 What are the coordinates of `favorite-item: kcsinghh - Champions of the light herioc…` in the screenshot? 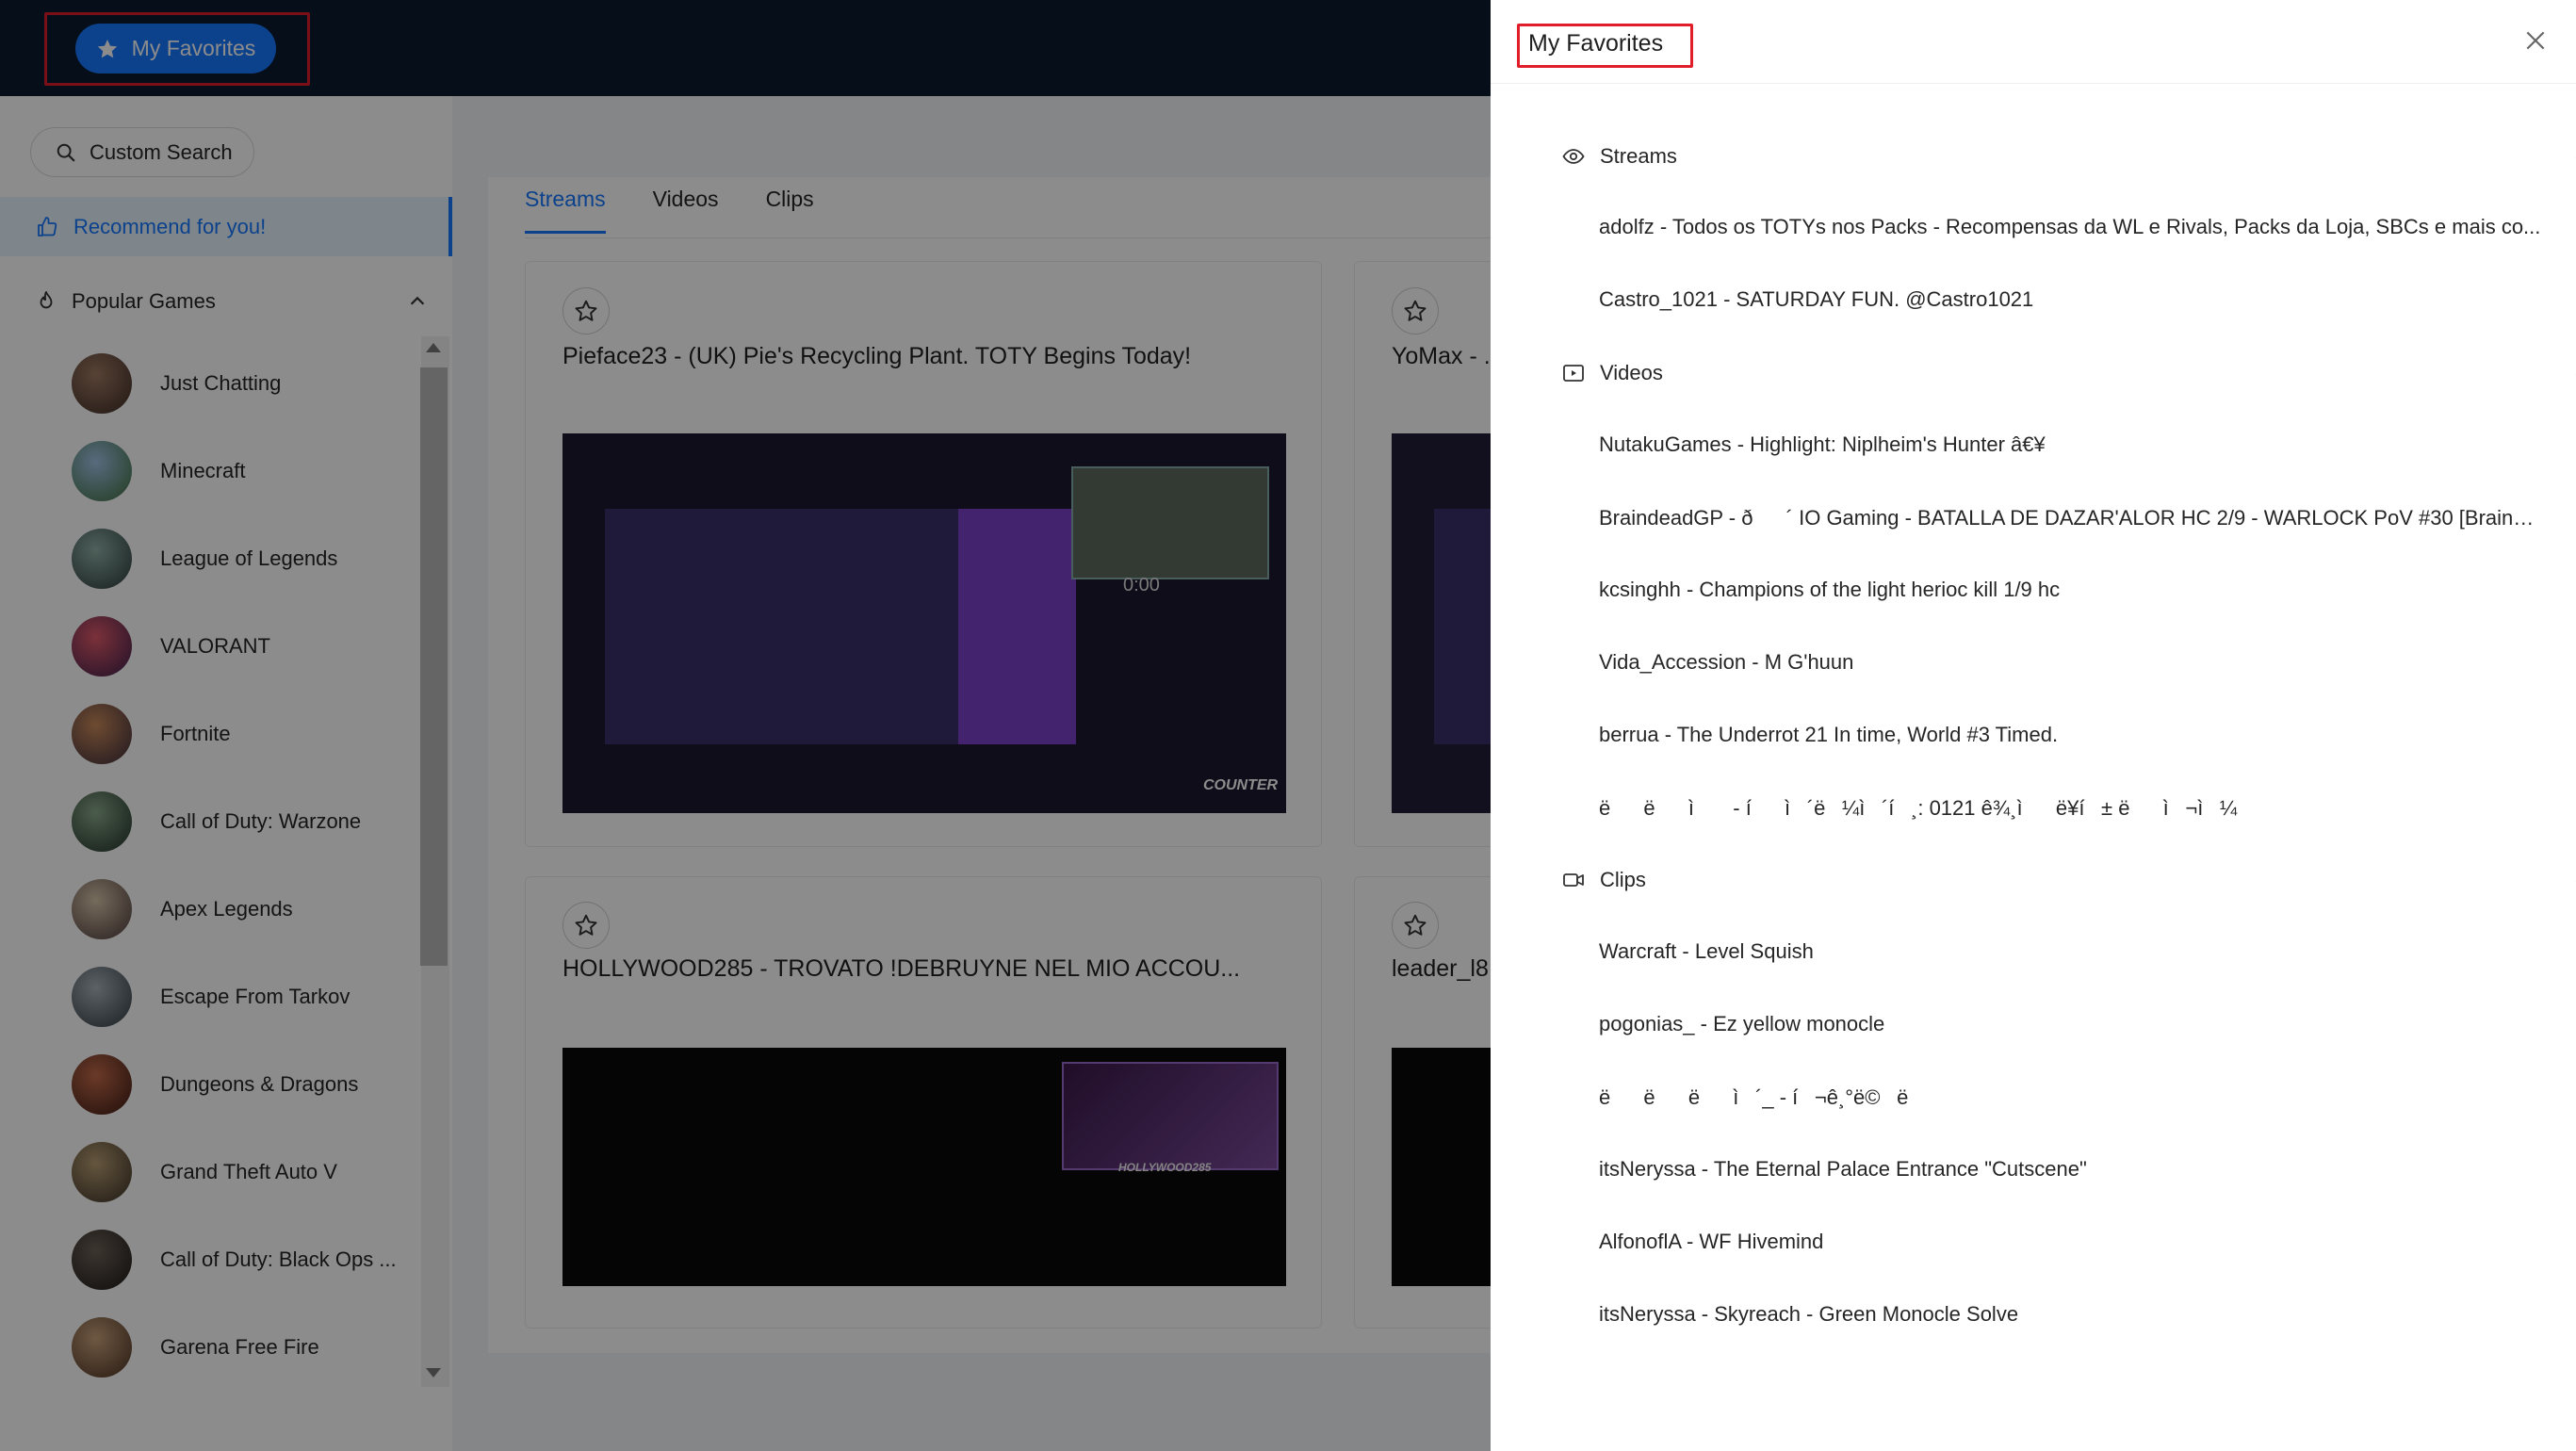 It's located at (2070, 590).